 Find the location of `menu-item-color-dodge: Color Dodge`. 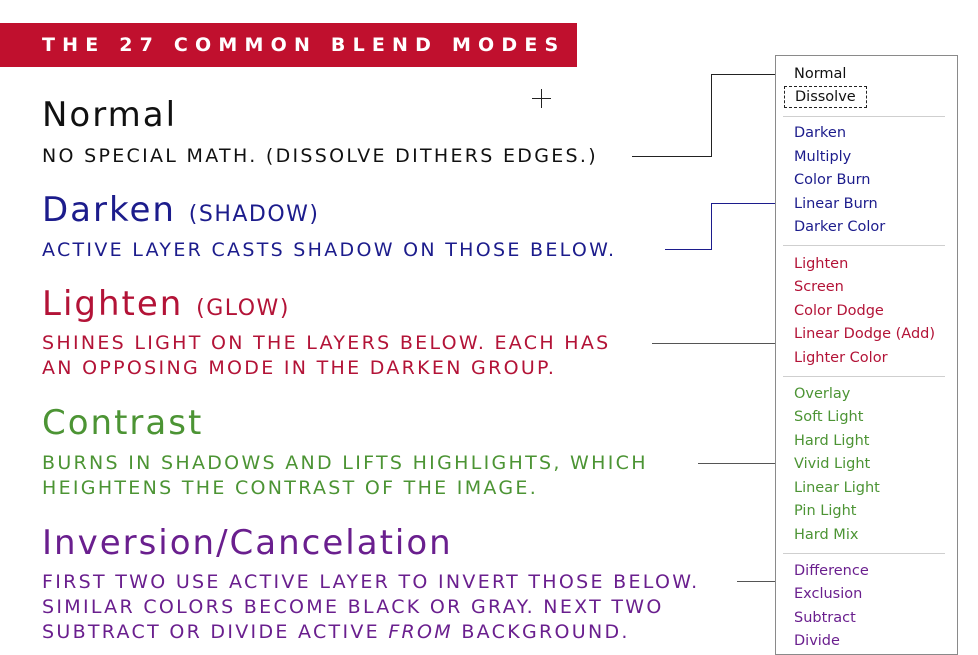

menu-item-color-dodge: Color Dodge is located at coordinates (839, 311).